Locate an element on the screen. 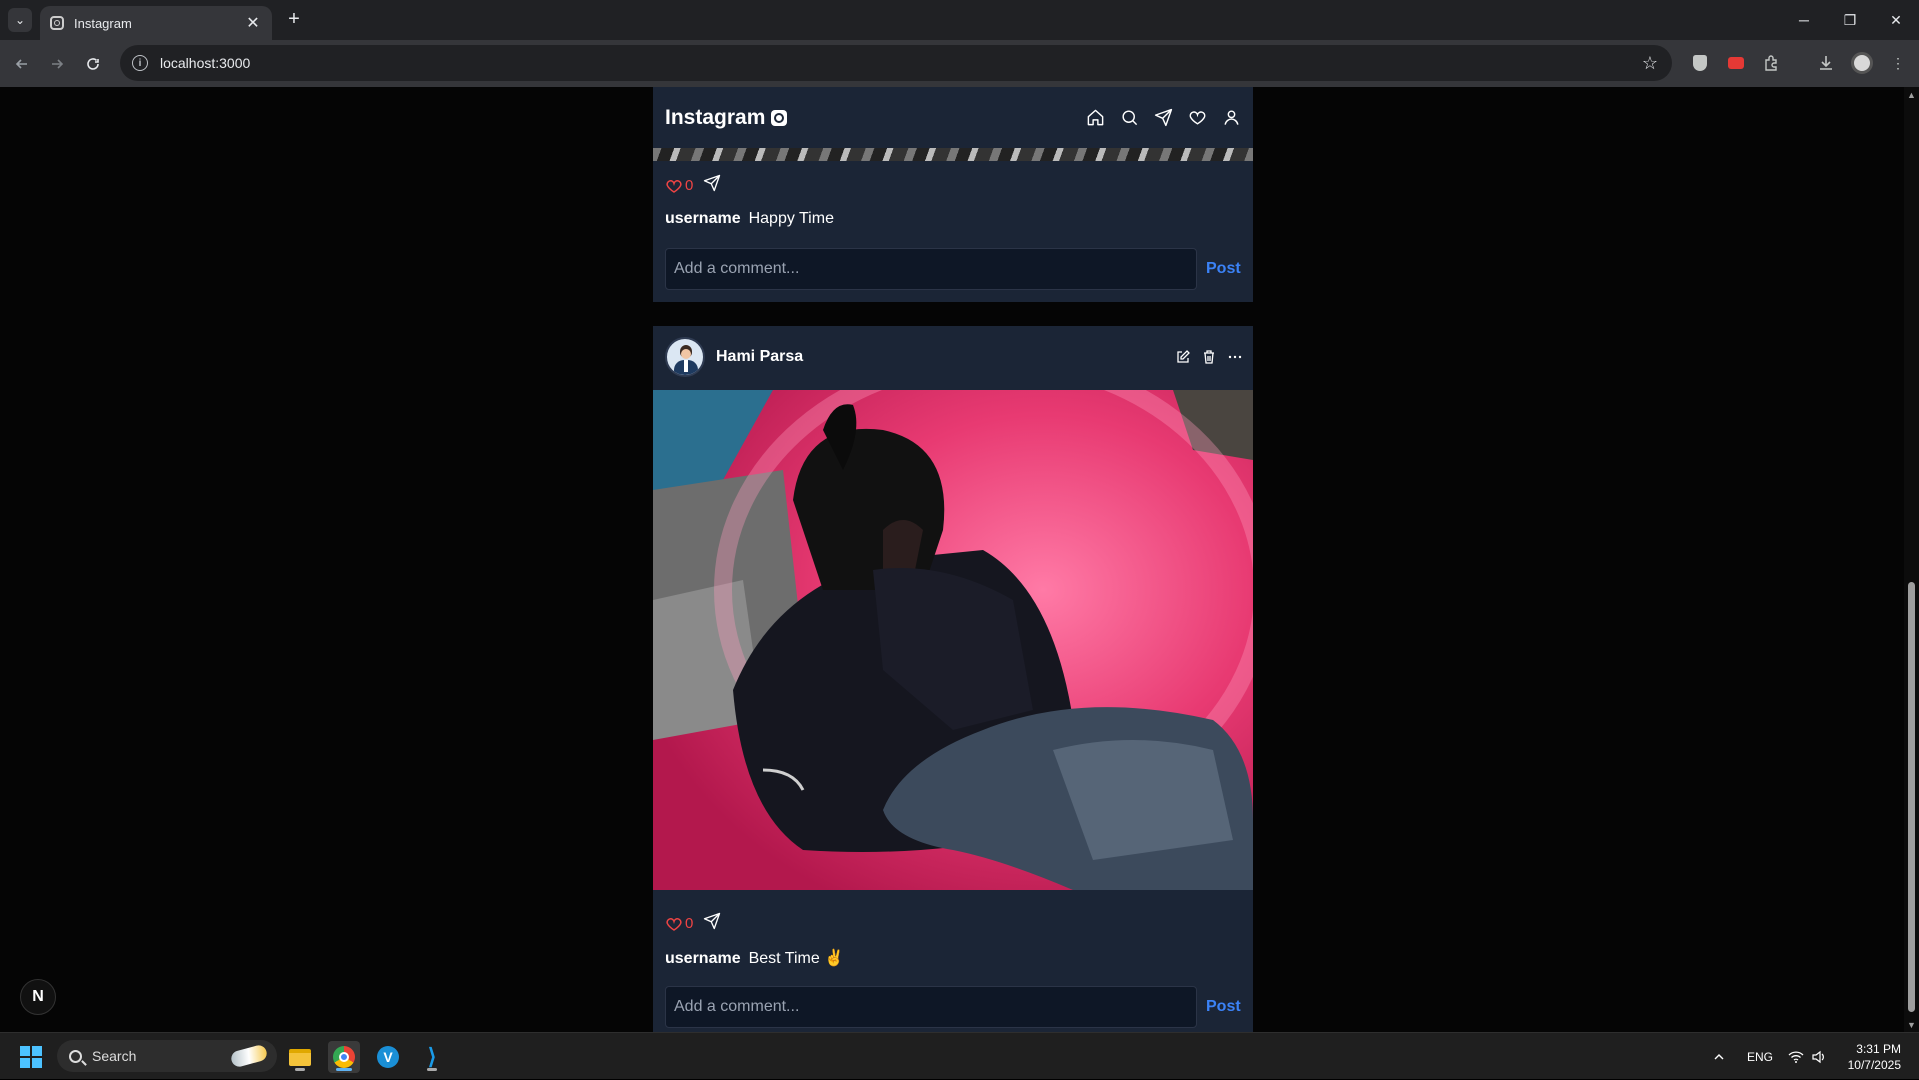 The image size is (1919, 1080). volume-icon is located at coordinates (1819, 1056).